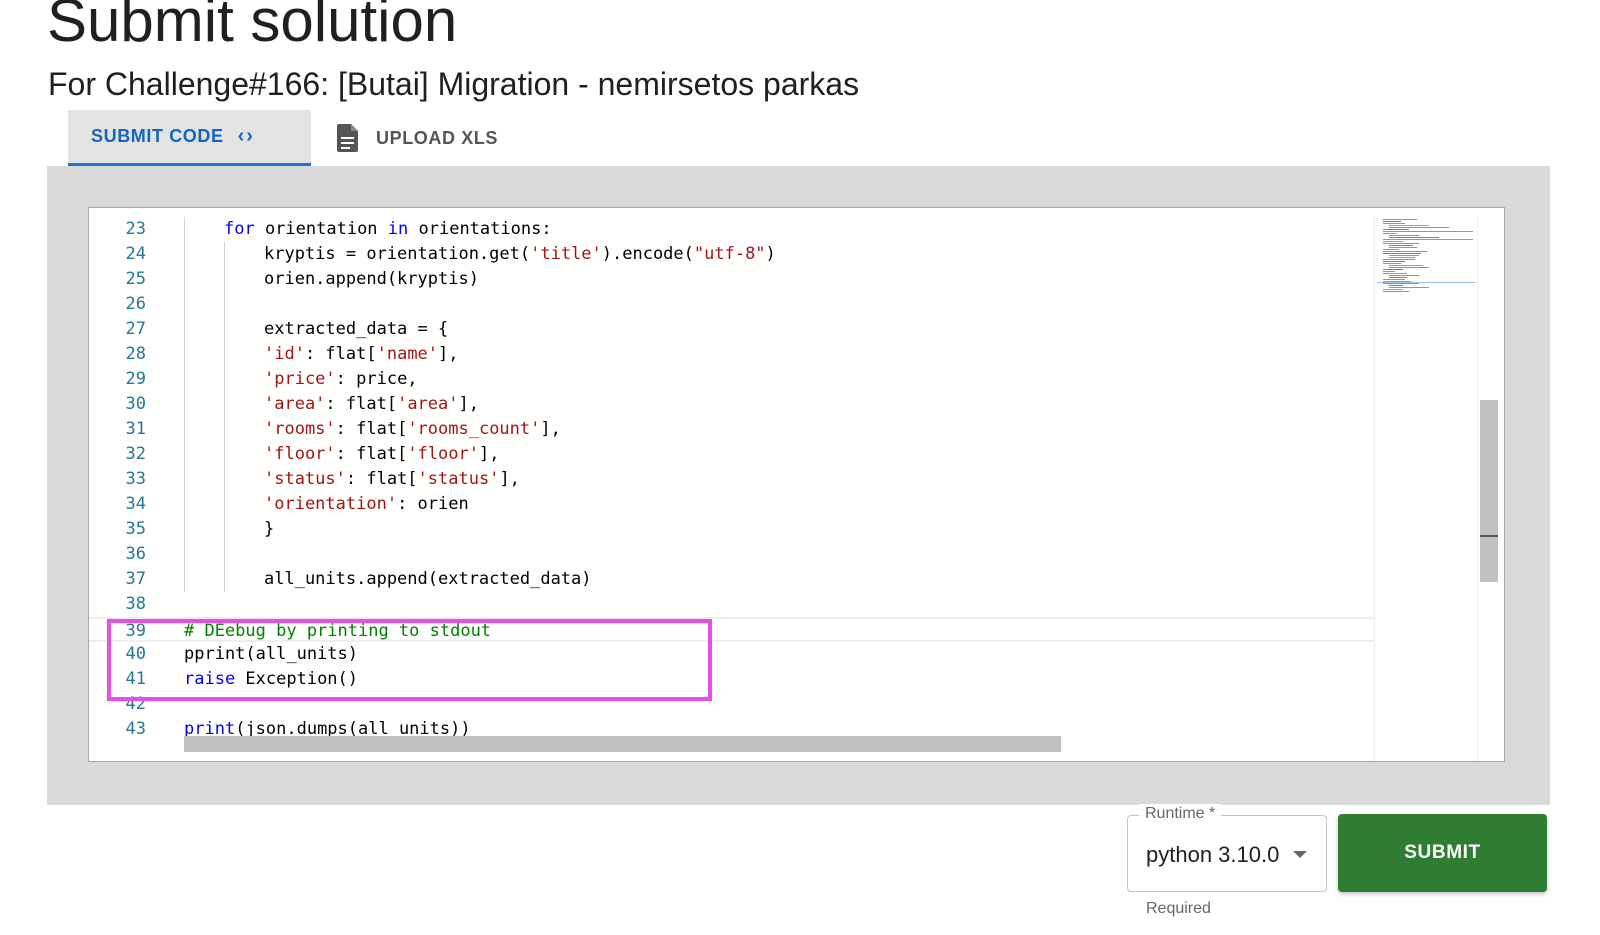 The width and height of the screenshot is (1600, 935). Describe the element at coordinates (731, 304) in the screenshot. I see `code-line: 26` at that location.